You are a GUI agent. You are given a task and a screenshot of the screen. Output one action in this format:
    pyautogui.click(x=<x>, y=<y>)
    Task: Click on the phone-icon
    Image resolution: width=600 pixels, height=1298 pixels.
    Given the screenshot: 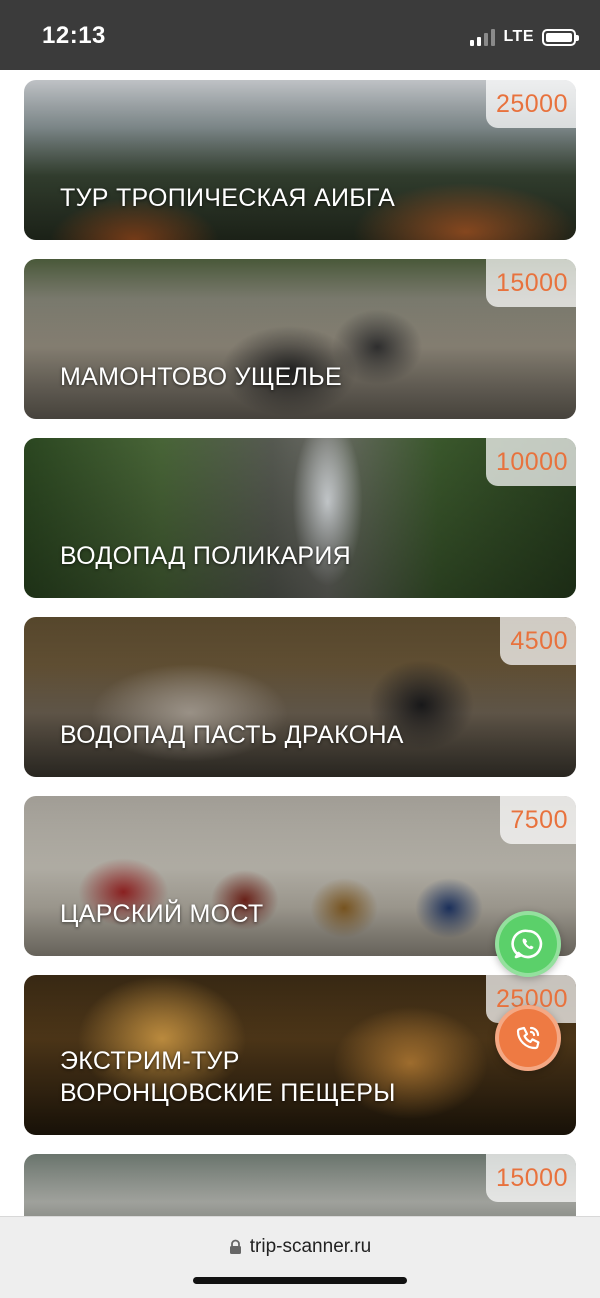 What is the action you would take?
    pyautogui.click(x=528, y=1038)
    